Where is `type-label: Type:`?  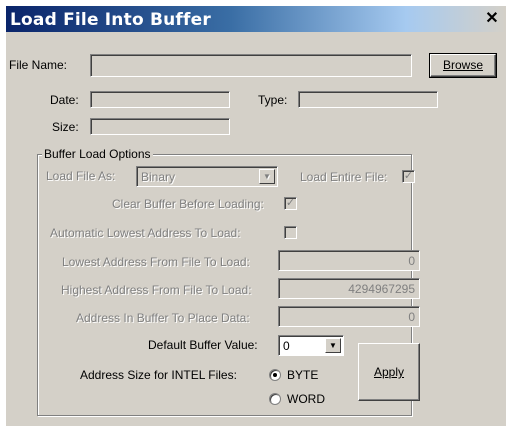
type-label: Type: is located at coordinates (273, 100).